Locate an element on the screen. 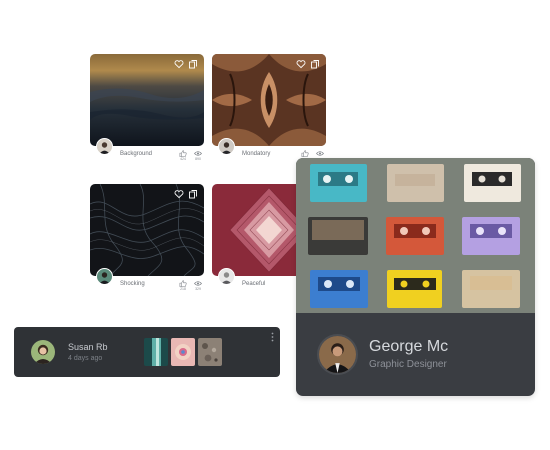  likes-count: 424 is located at coordinates (183, 159).